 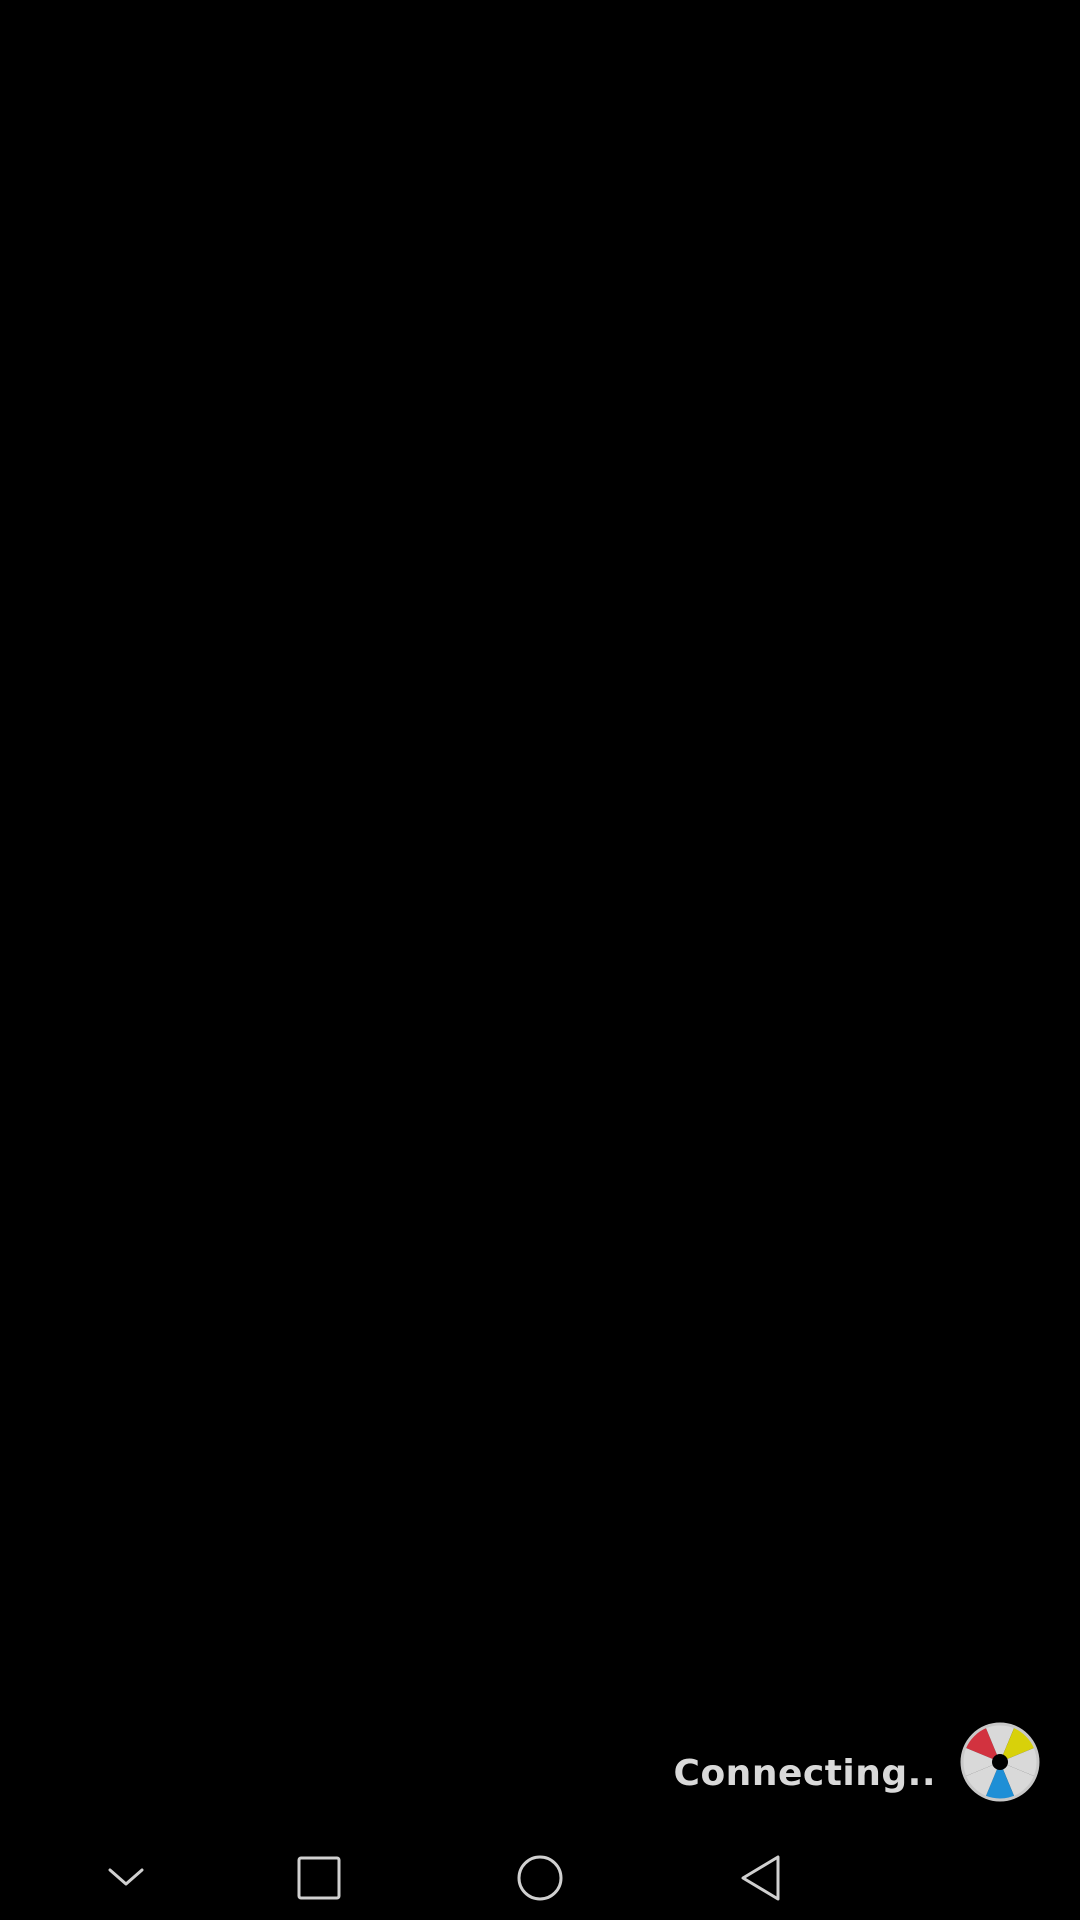 I want to click on chevron-down-icon, so click(x=126, y=1877).